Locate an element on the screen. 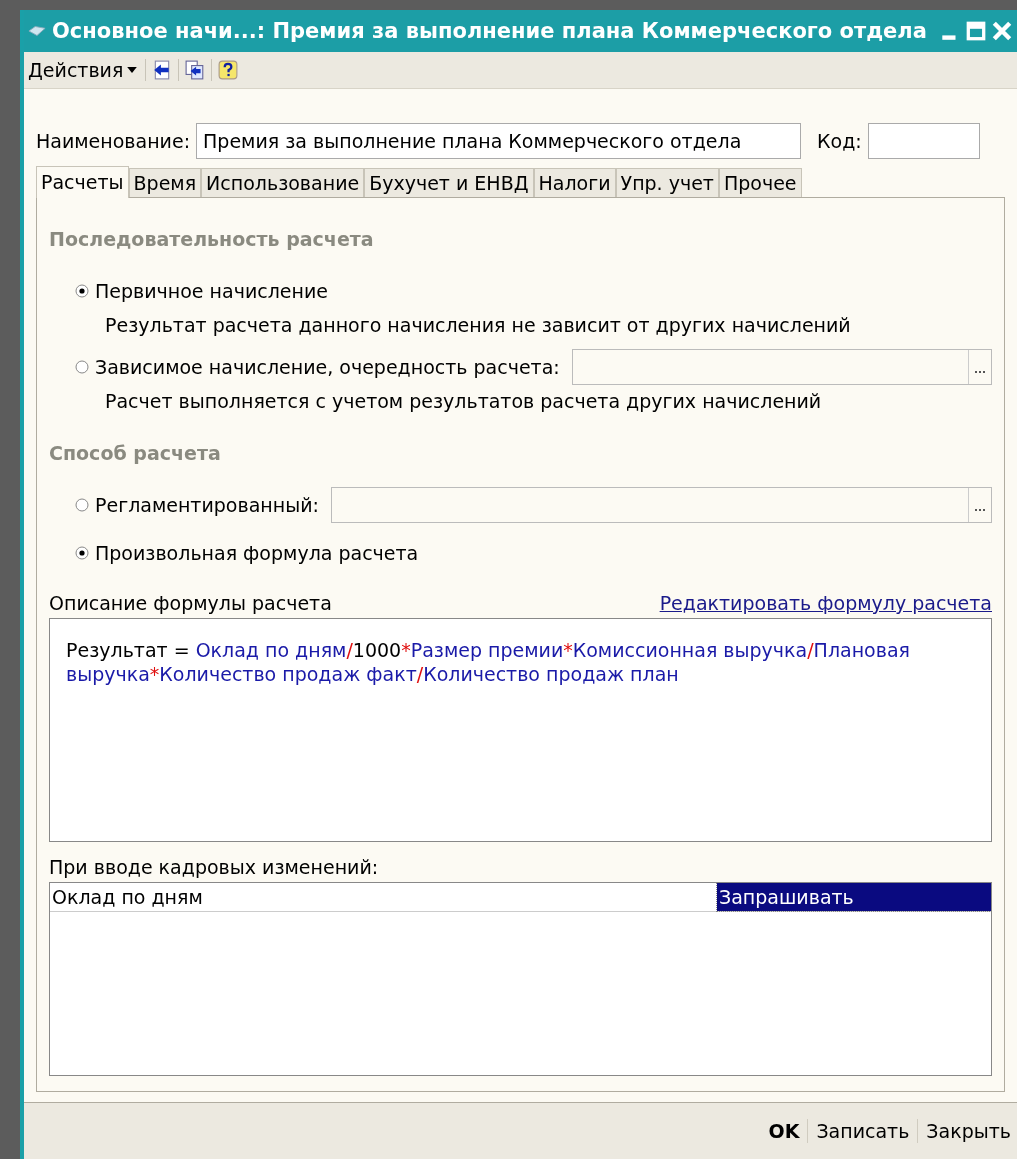 Image resolution: width=1017 pixels, height=1159 pixels. section-heading: Способ расчета is located at coordinates (135, 453).